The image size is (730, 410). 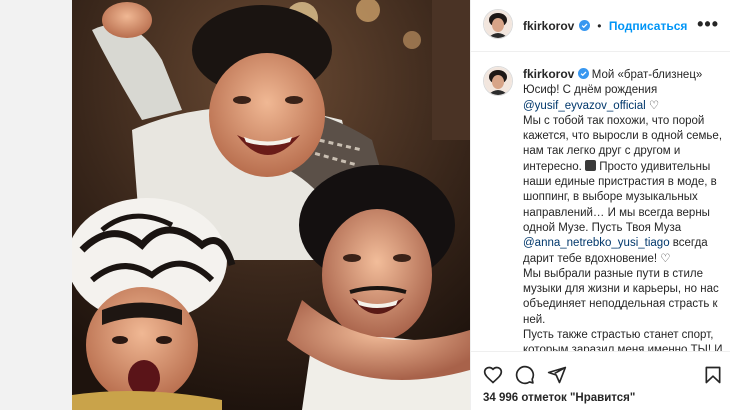 I want to click on heart-icon, so click(x=493, y=375).